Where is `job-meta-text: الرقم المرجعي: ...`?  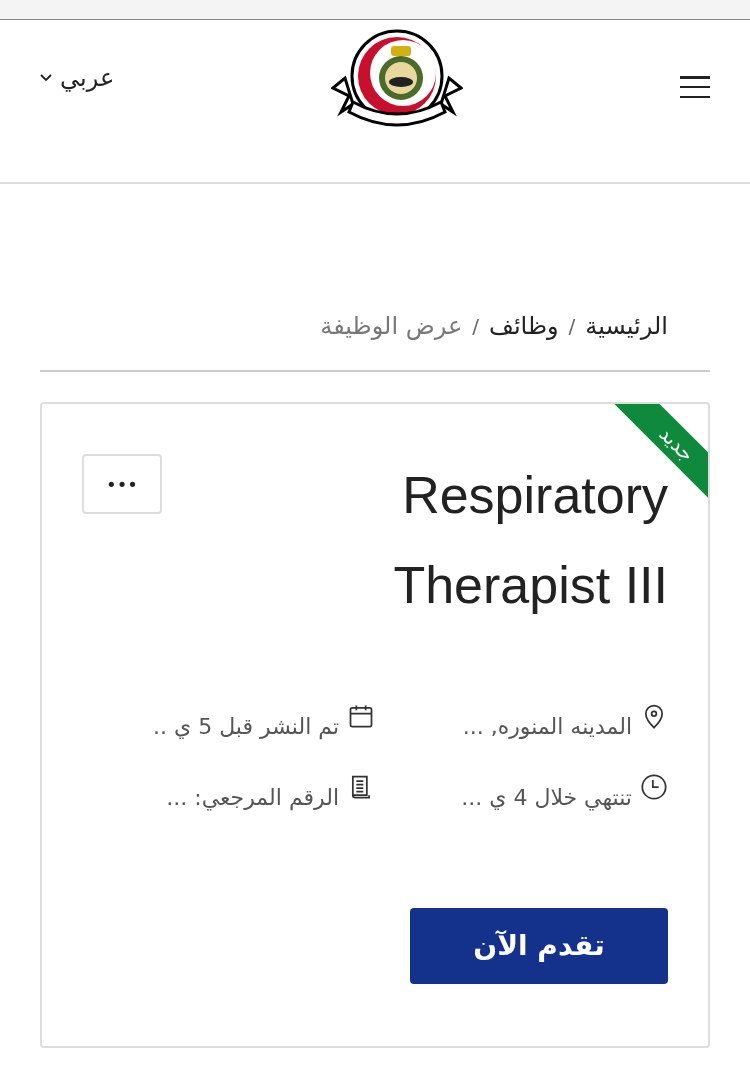
job-meta-text: الرقم المرجعي: ... is located at coordinates (252, 798).